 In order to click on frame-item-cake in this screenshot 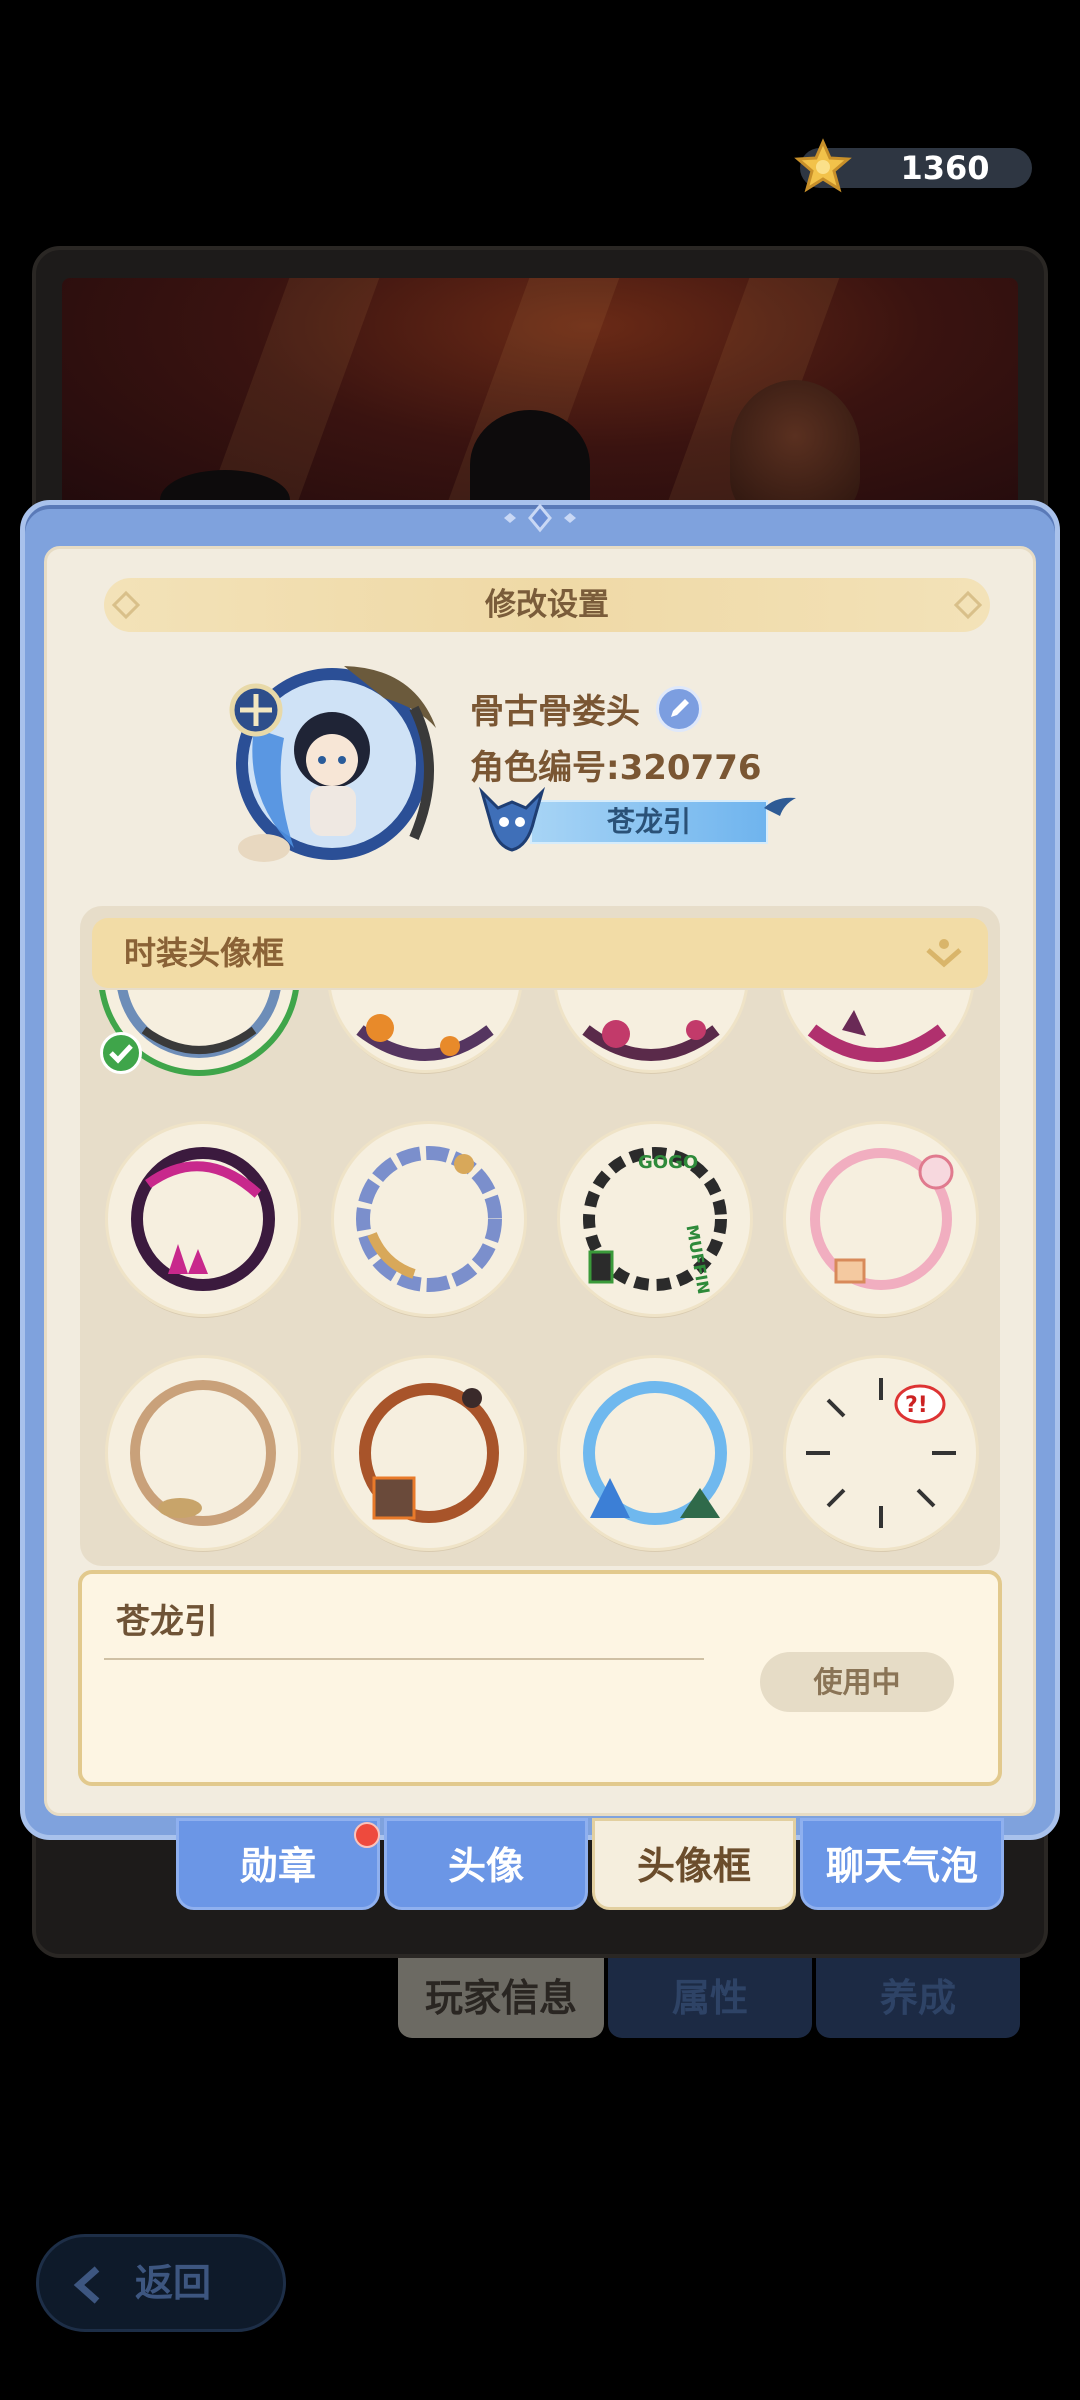, I will do `click(881, 1219)`.